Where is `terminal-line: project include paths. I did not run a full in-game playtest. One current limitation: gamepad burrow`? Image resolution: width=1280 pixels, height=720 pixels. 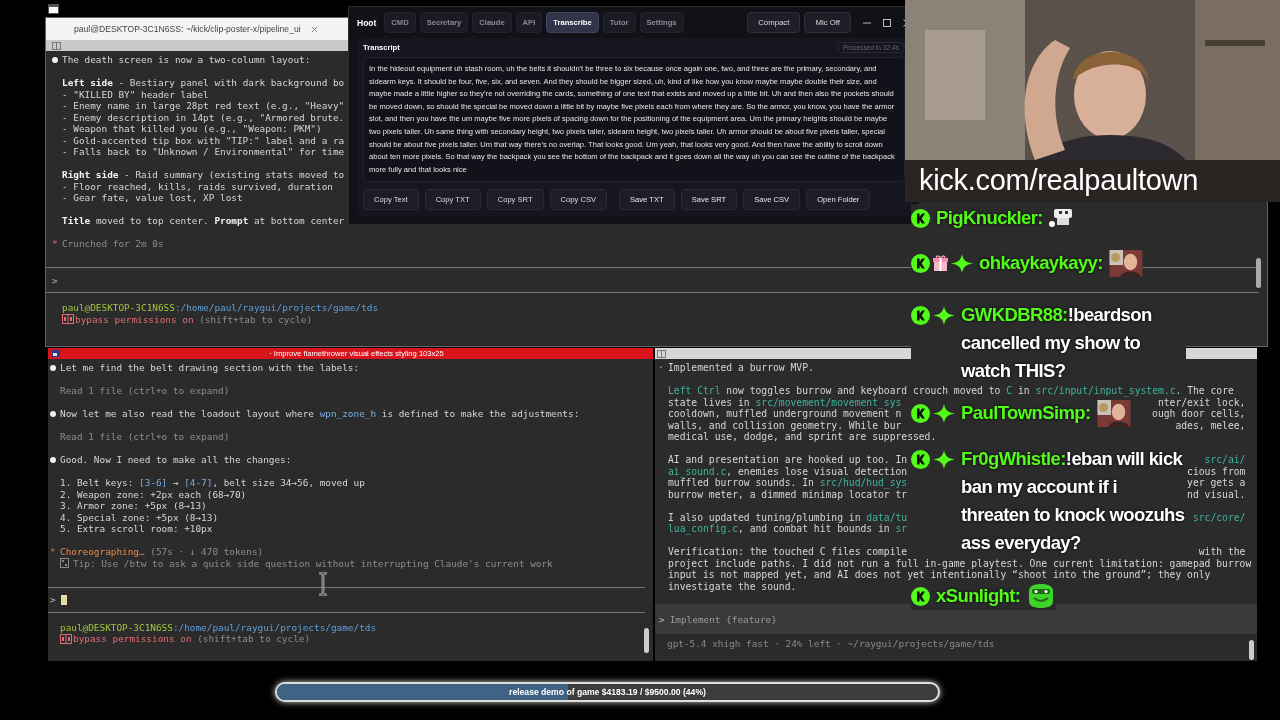
terminal-line: project include paths. I did not run a full in-game playtest. One current limitation: gamepad burrow is located at coordinates (960, 563).